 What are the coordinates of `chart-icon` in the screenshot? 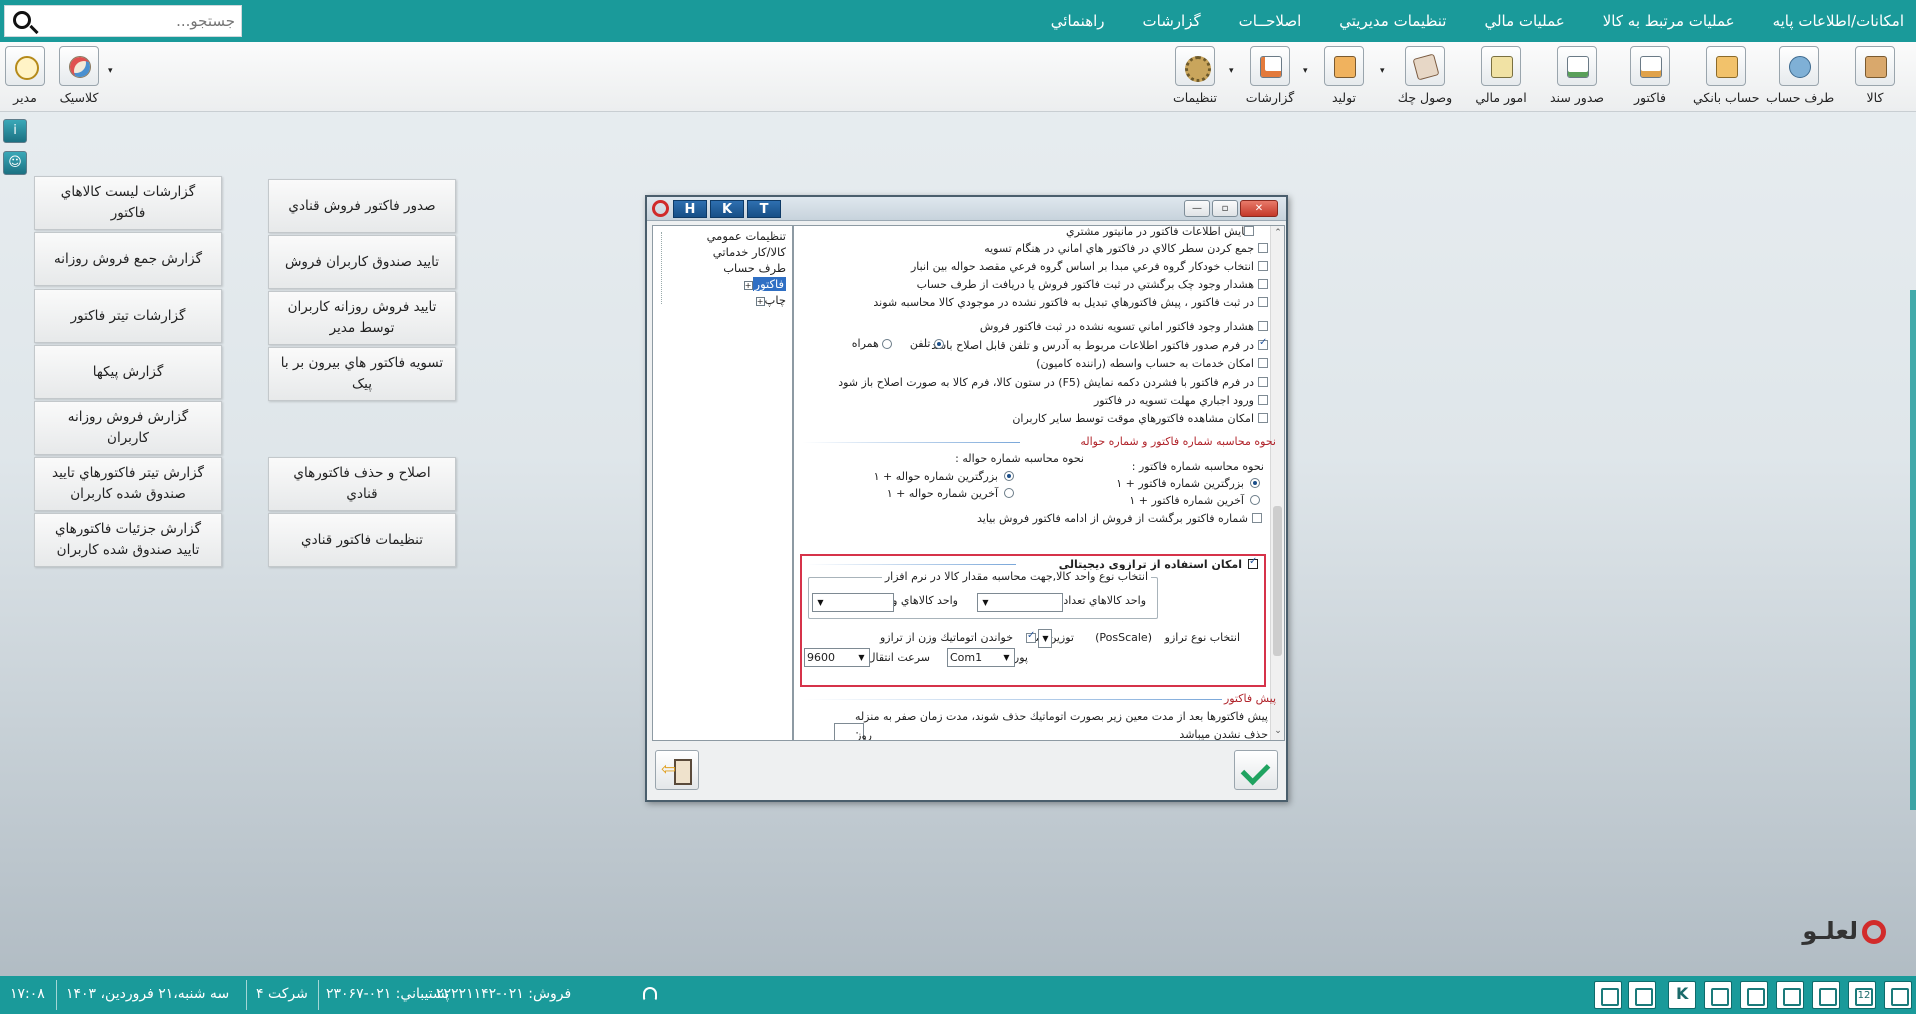 It's located at (1826, 995).